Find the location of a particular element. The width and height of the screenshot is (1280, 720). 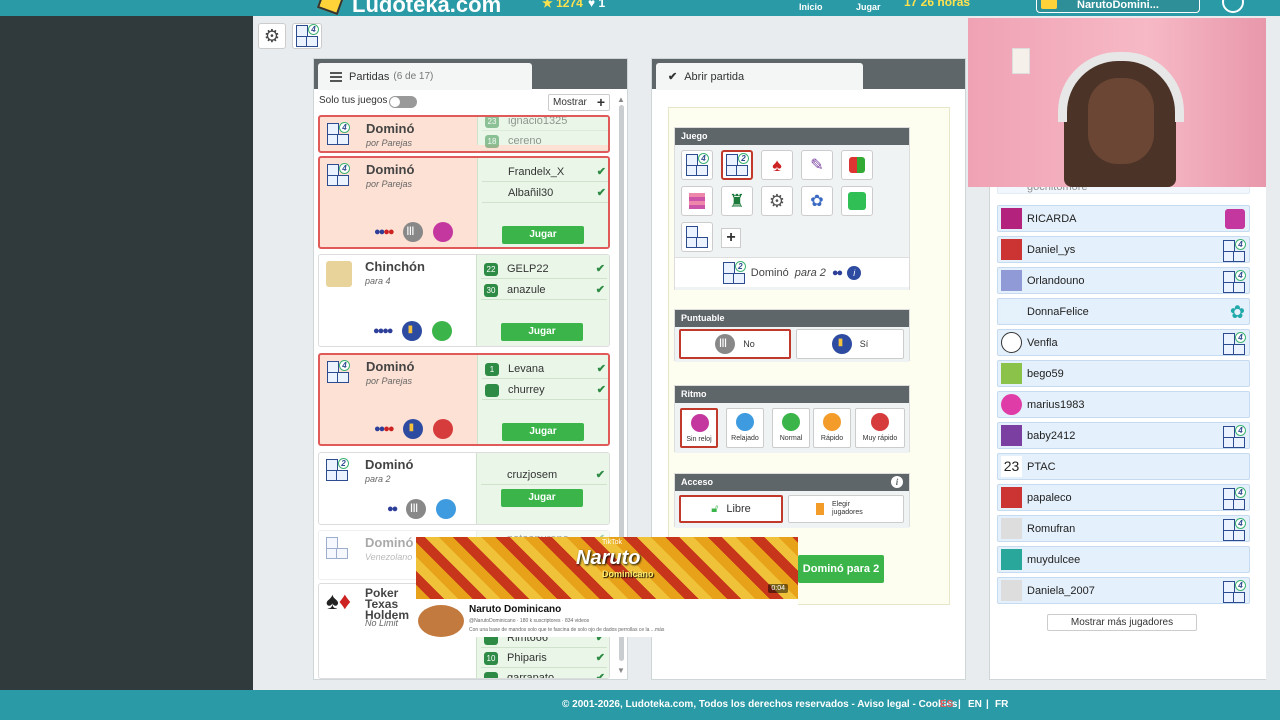

acceso-libre-button: 🔓︎ Libre is located at coordinates (731, 509).